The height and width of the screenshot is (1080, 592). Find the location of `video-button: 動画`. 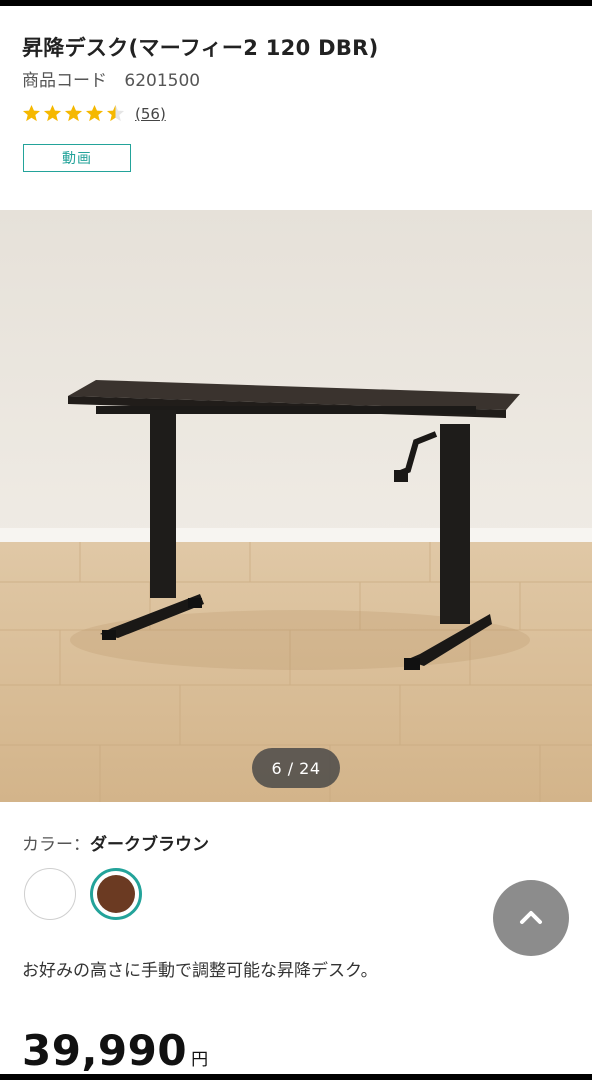

video-button: 動画 is located at coordinates (77, 158).